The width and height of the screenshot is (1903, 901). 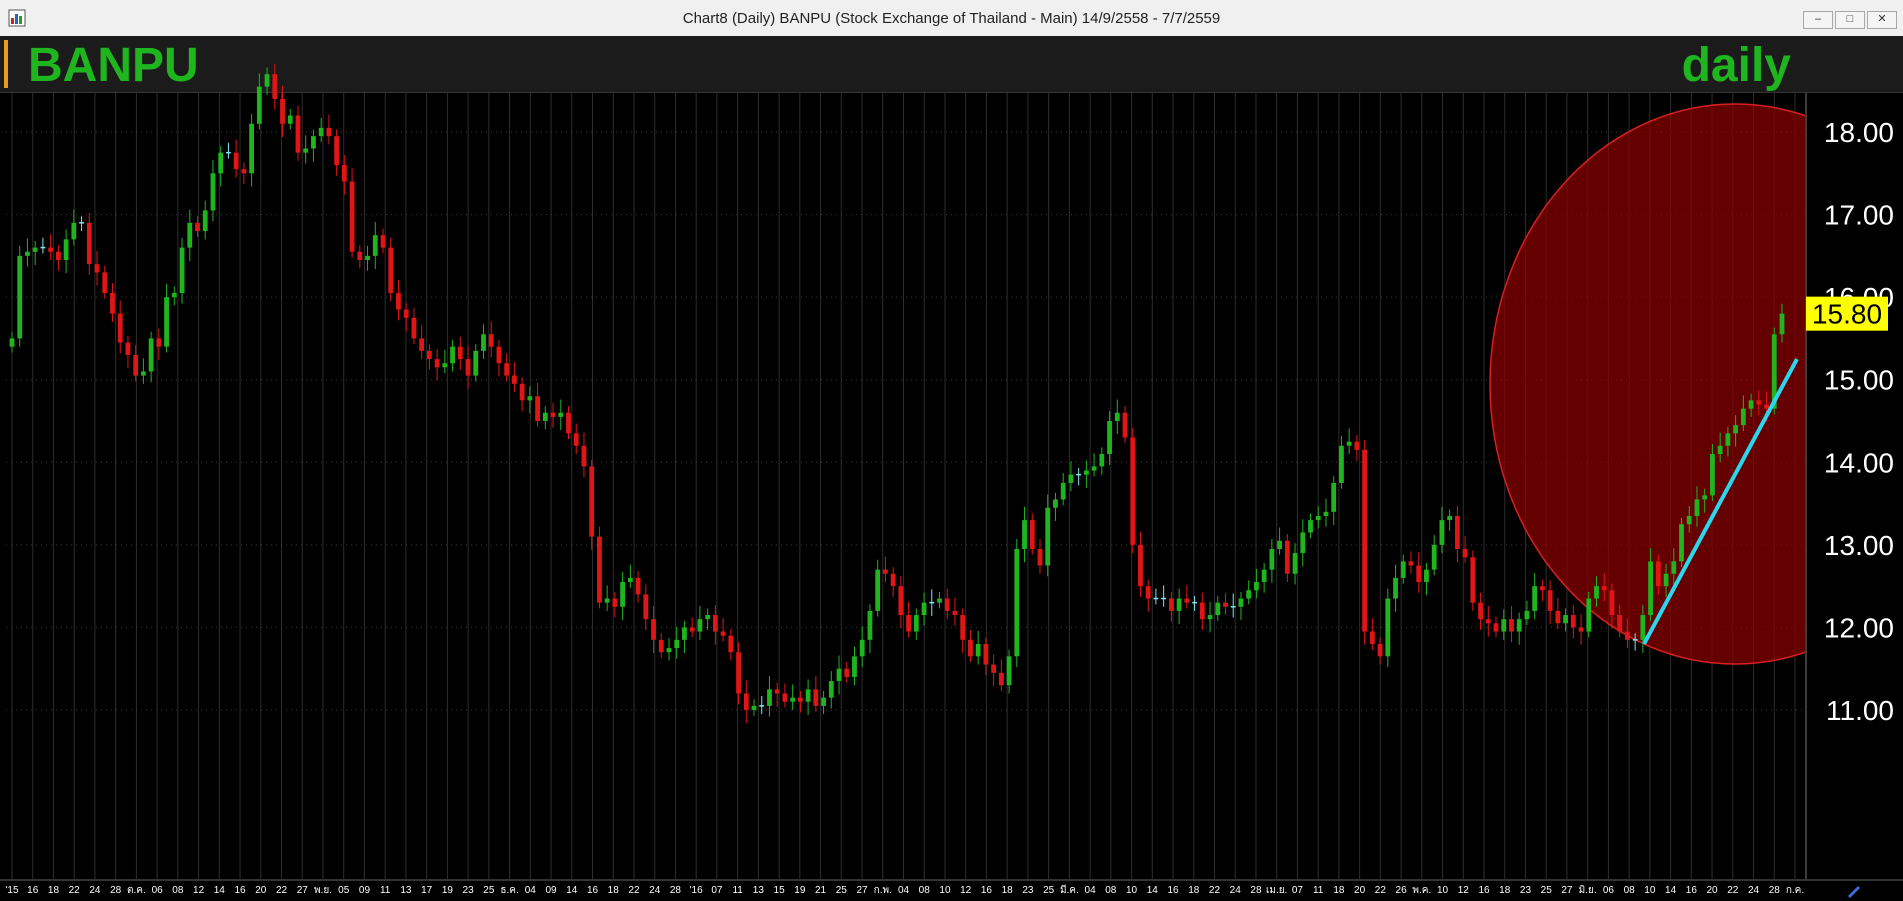 I want to click on y-tick-label: 11.00, so click(x=1860, y=710).